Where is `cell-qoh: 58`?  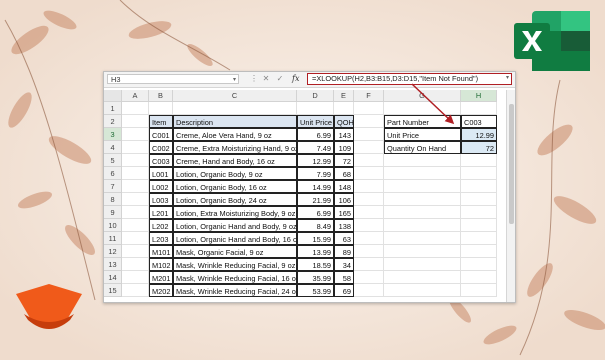
cell-qoh: 58 is located at coordinates (344, 277).